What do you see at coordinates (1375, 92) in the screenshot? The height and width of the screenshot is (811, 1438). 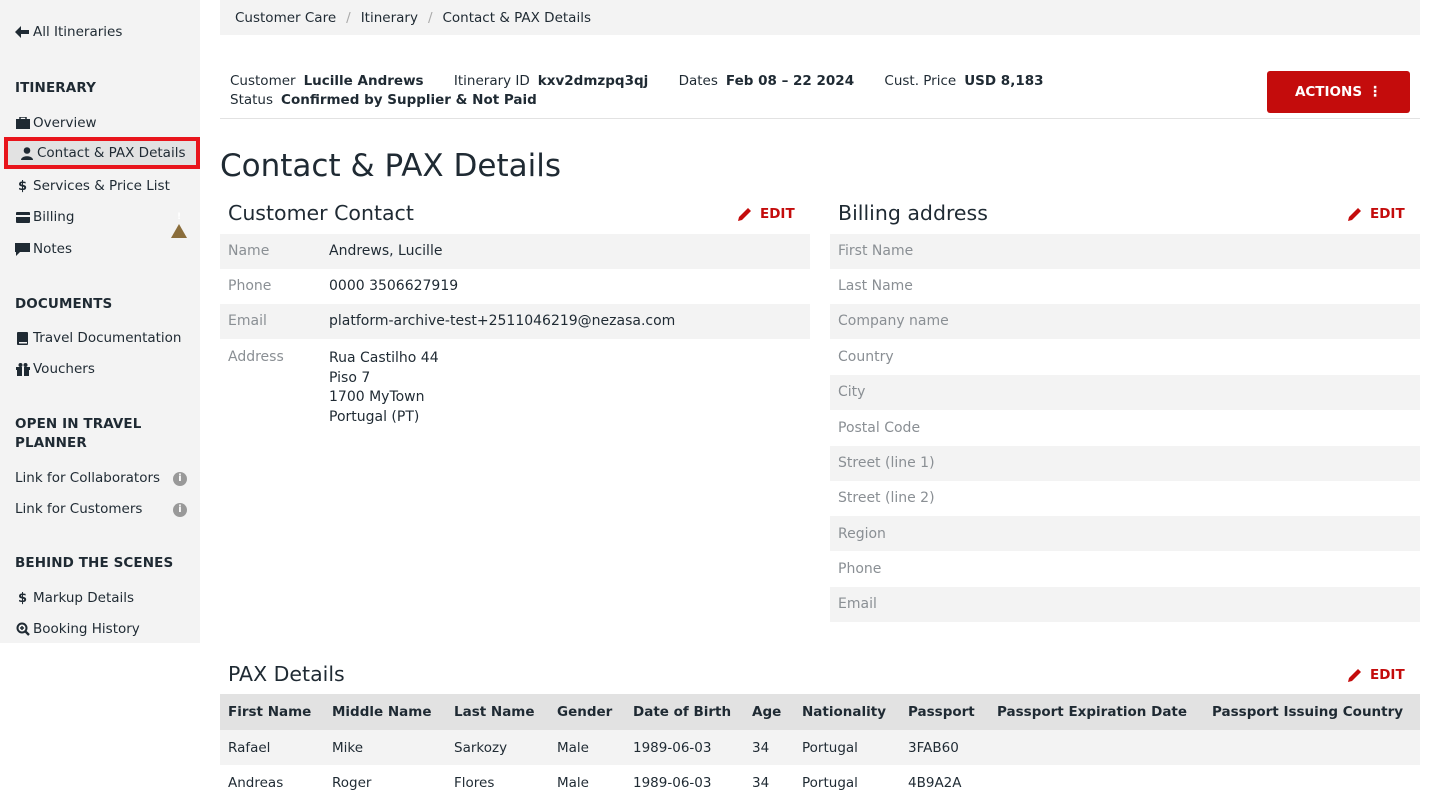 I see `ellipsis-vertical-icon: ⋮` at bounding box center [1375, 92].